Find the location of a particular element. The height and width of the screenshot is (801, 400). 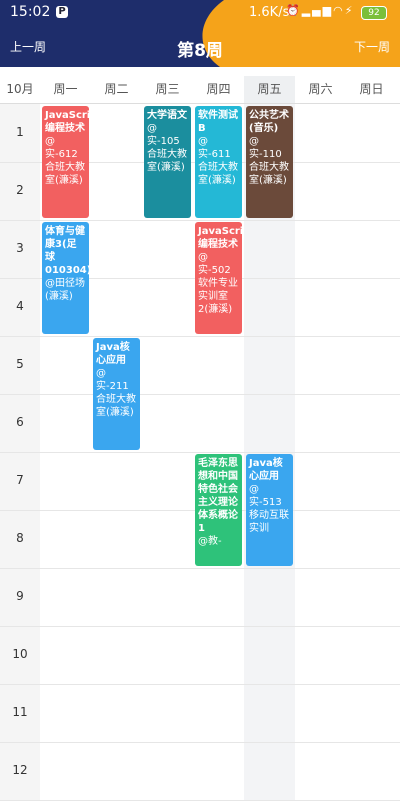

course-card: JavaScript编程技术@实-612 合班大教室(濂溪) is located at coordinates (65, 162).